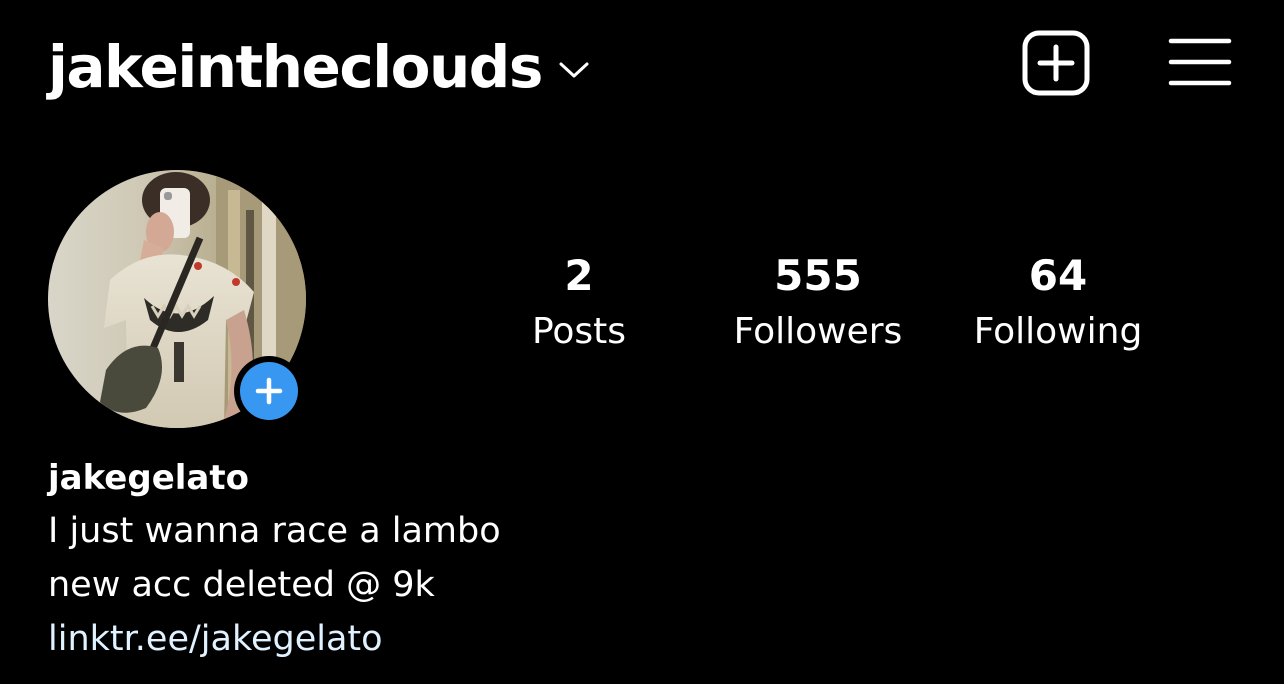 This screenshot has height=684, width=1284. I want to click on plus-square-icon, so click(1056, 63).